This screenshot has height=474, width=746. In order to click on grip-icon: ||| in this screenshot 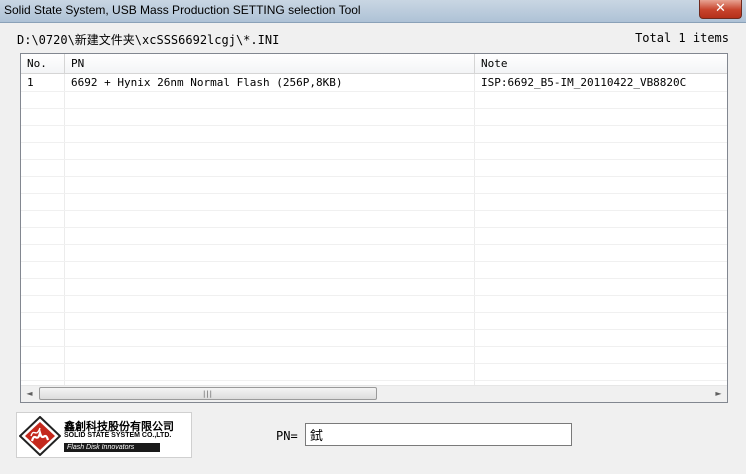, I will do `click(208, 394)`.